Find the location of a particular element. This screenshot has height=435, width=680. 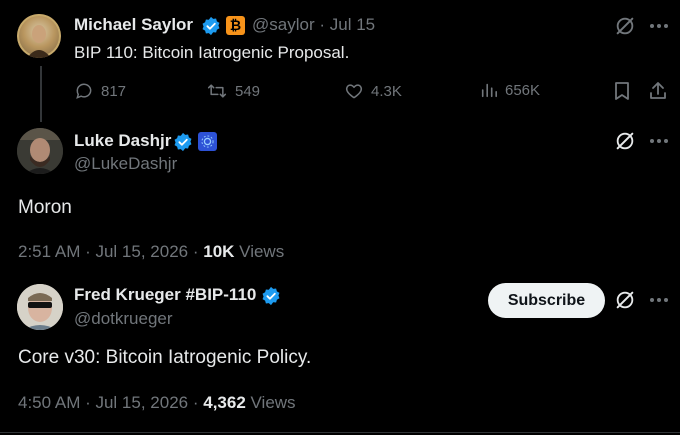

tweet-meta: 4:50 AM · Jul 15, 2026 · 4,362 Views is located at coordinates (157, 403).